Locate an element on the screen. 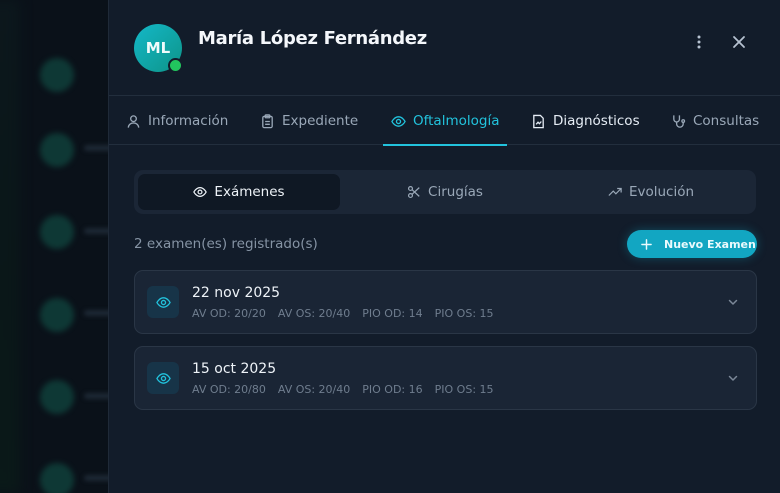  file-chart-icon is located at coordinates (538, 121).